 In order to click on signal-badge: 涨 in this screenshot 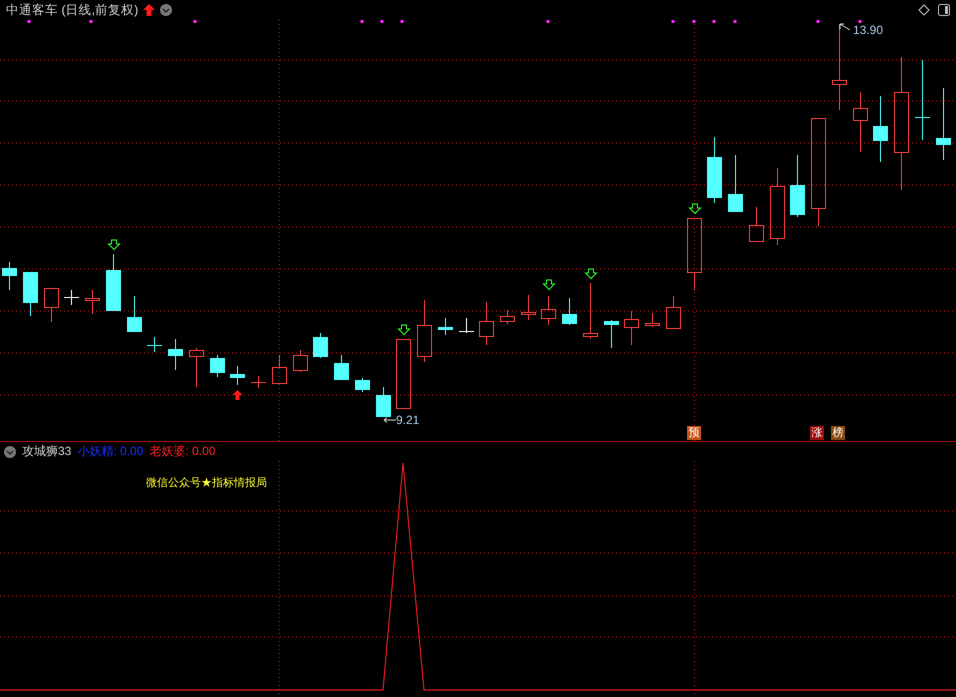, I will do `click(817, 433)`.